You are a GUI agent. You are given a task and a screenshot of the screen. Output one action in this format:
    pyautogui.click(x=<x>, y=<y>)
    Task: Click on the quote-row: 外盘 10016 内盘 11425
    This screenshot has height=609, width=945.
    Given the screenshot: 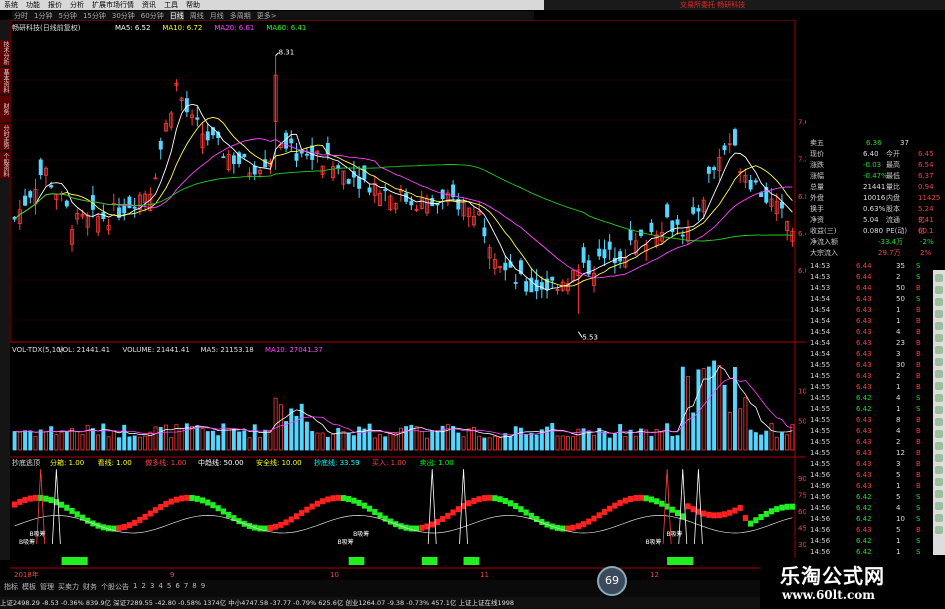 What is the action you would take?
    pyautogui.click(x=874, y=198)
    